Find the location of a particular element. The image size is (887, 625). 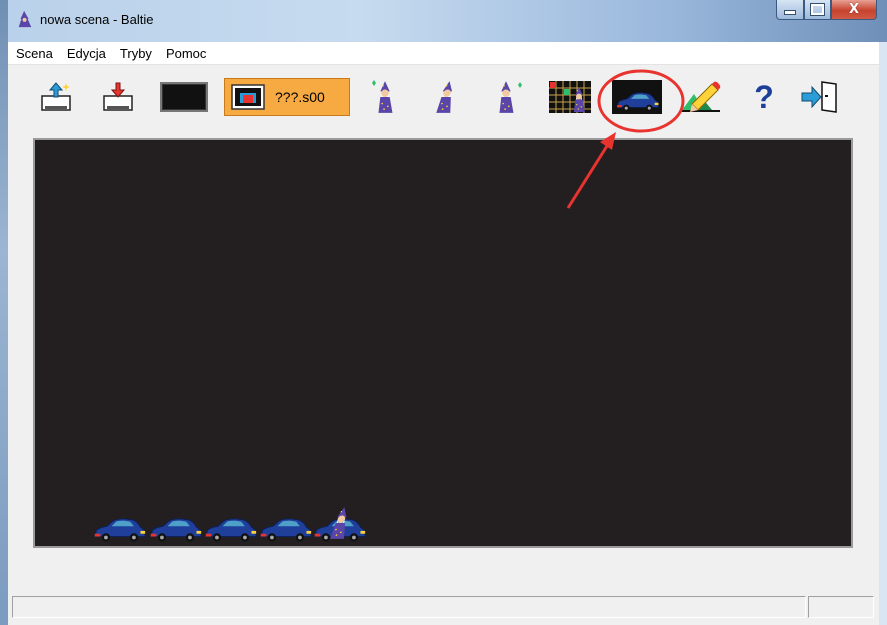

status-pane-main is located at coordinates (409, 607).